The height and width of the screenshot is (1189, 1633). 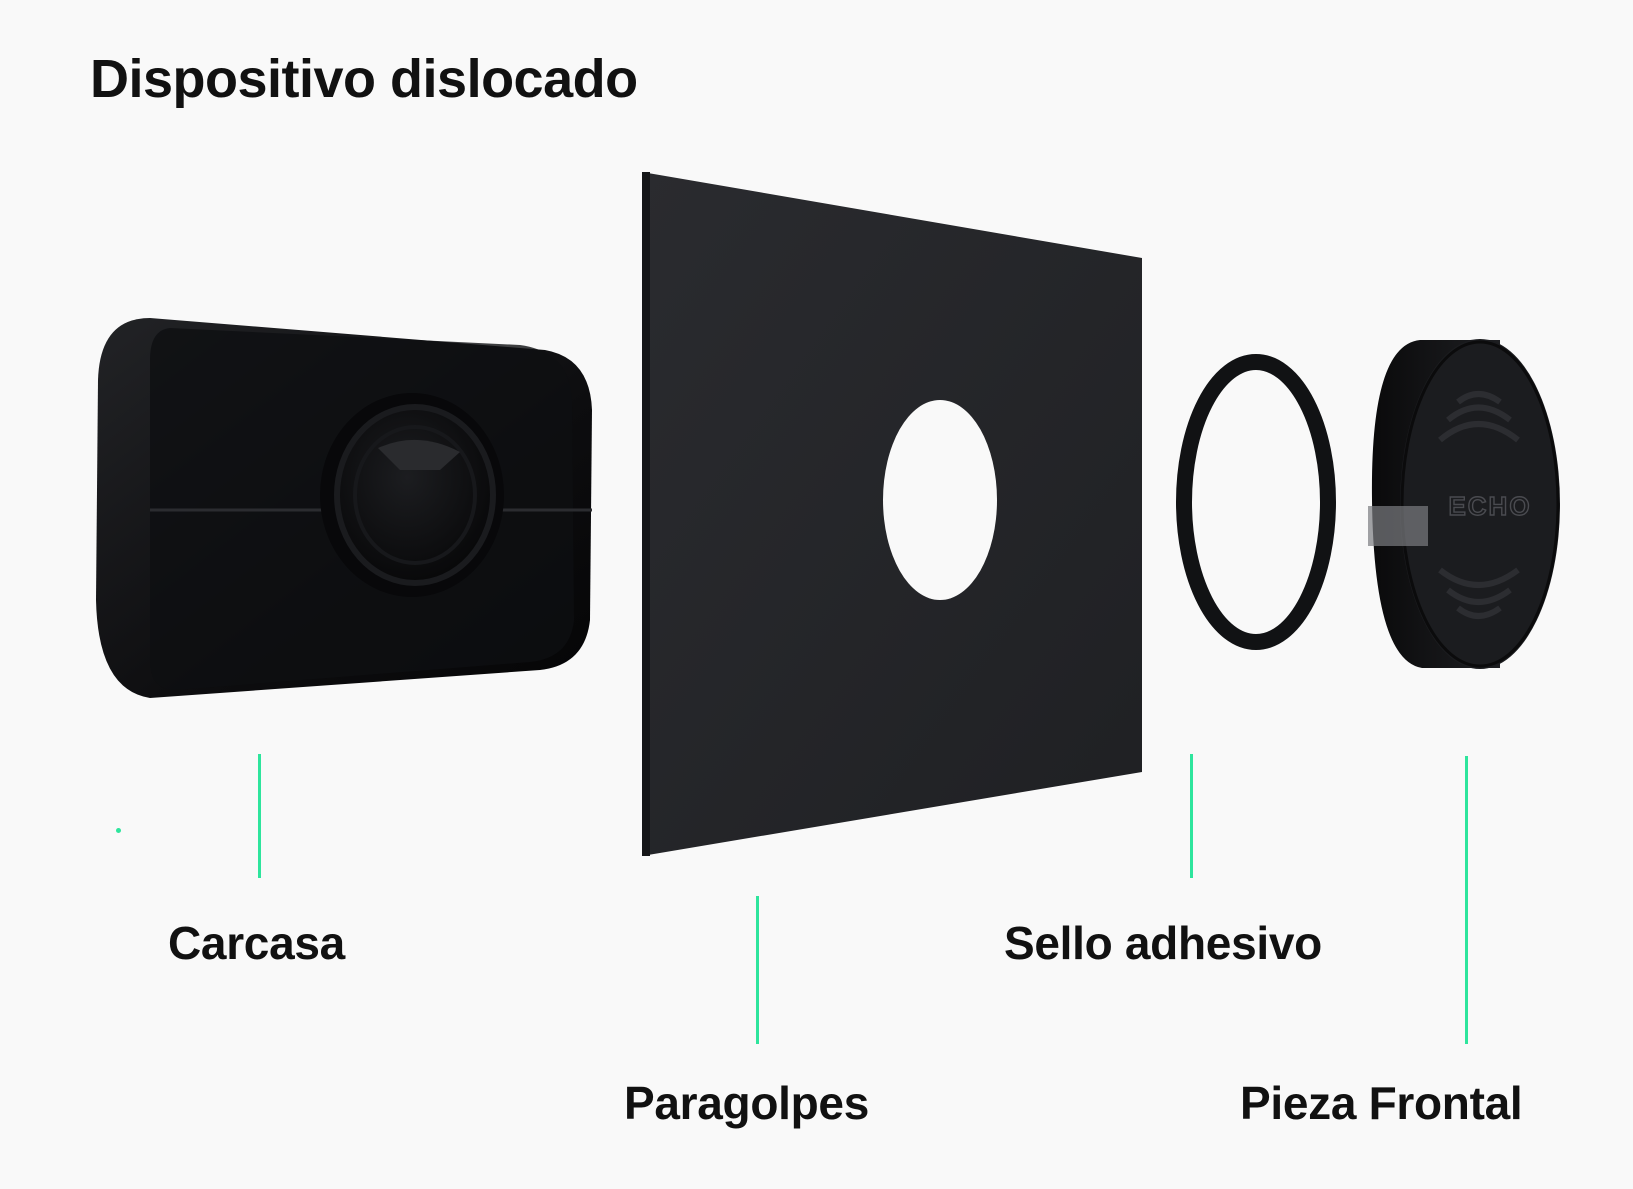 I want to click on sello-part, so click(x=1256, y=502).